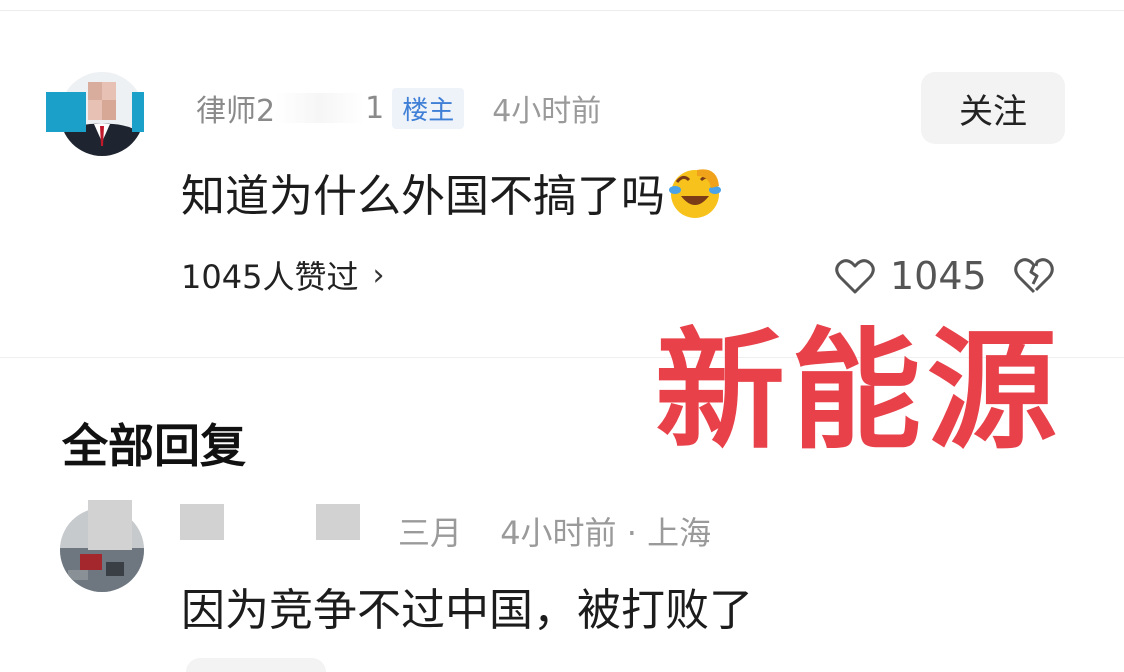 The image size is (1124, 672). What do you see at coordinates (855, 276) in the screenshot?
I see `heart-icon` at bounding box center [855, 276].